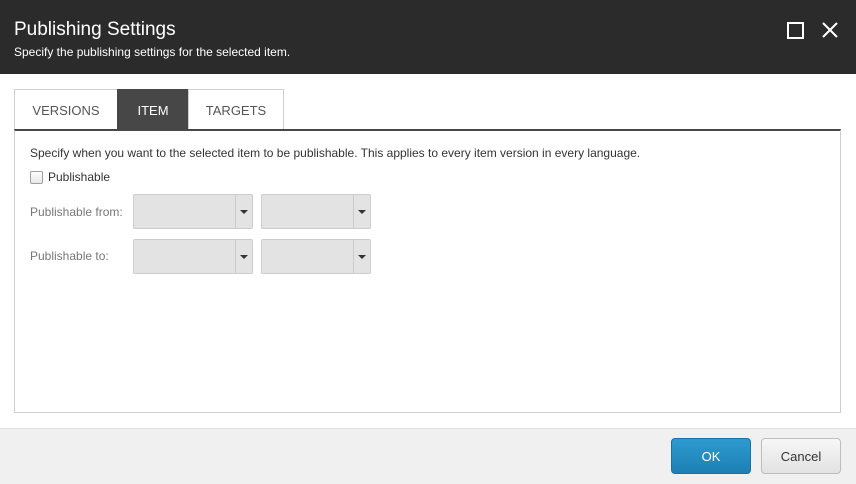  I want to click on publishable-from-date-select, so click(193, 211).